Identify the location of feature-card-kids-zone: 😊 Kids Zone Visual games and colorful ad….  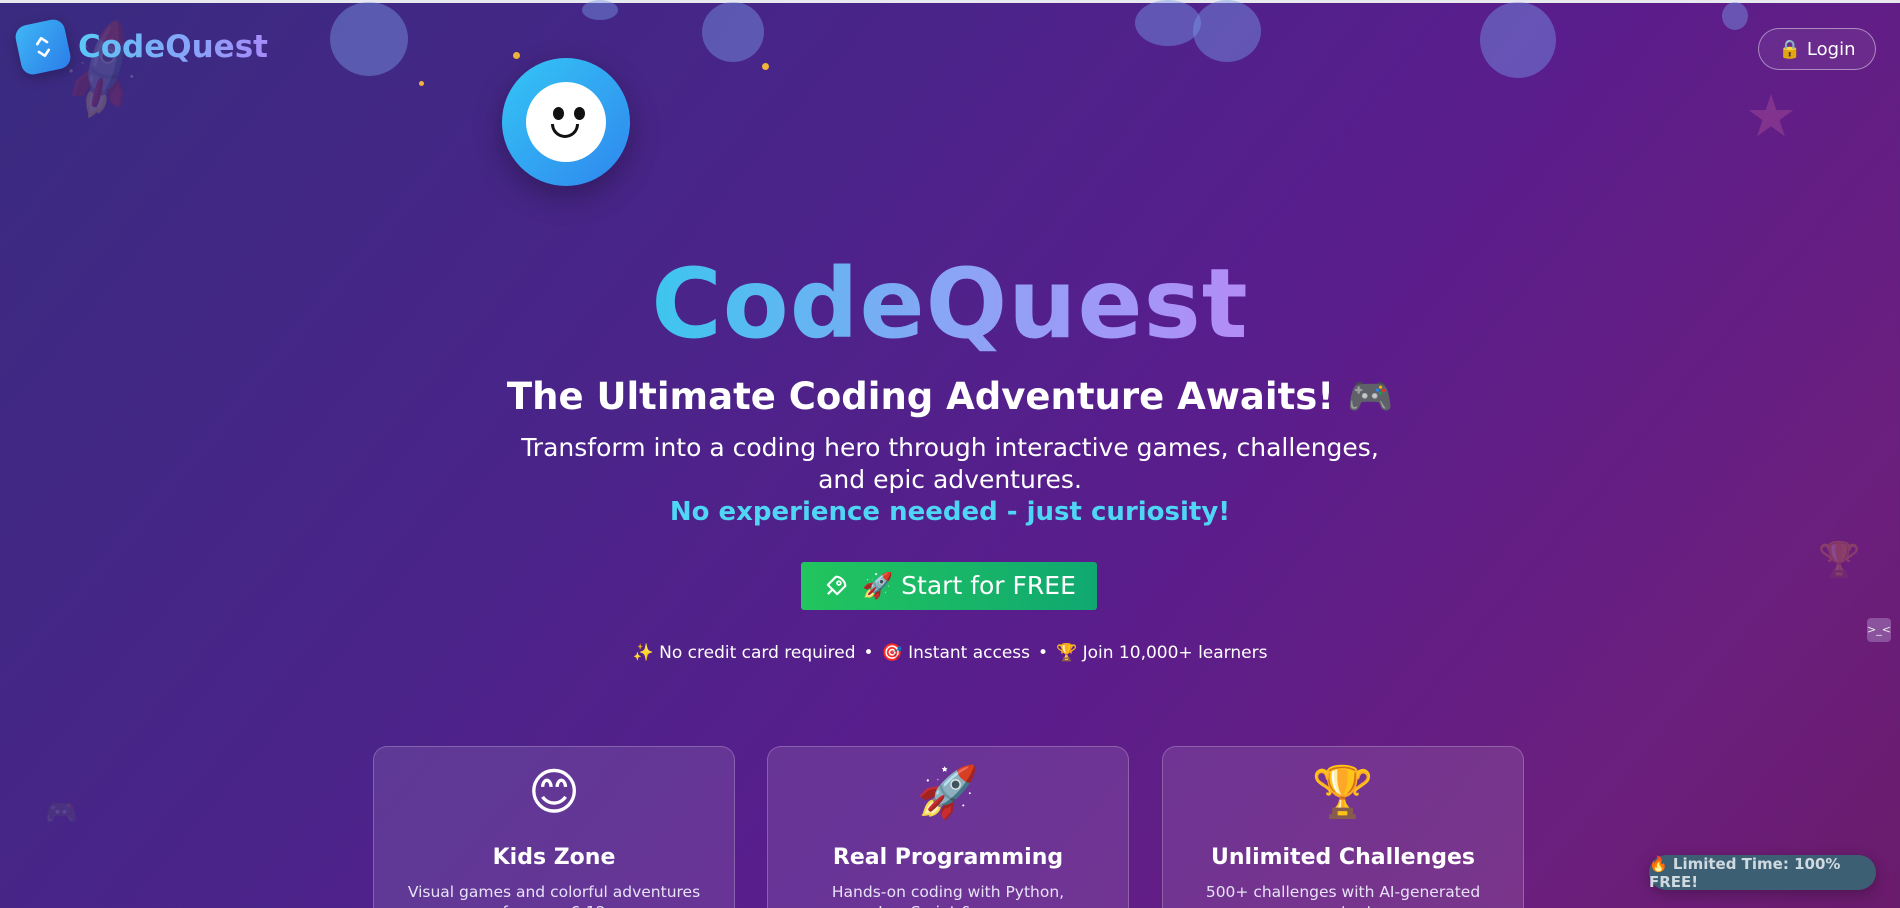
(554, 827).